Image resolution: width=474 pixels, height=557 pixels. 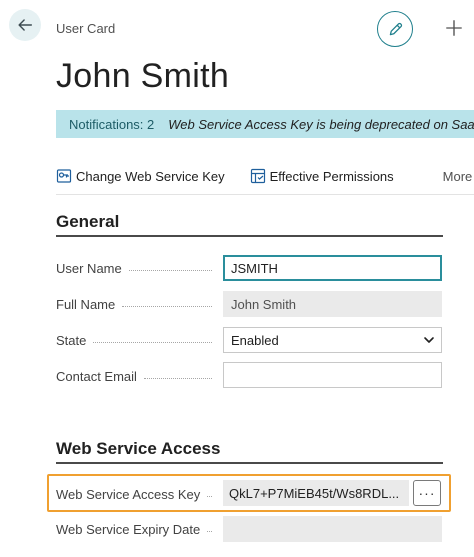 I want to click on page-caption: User Card, so click(x=86, y=28).